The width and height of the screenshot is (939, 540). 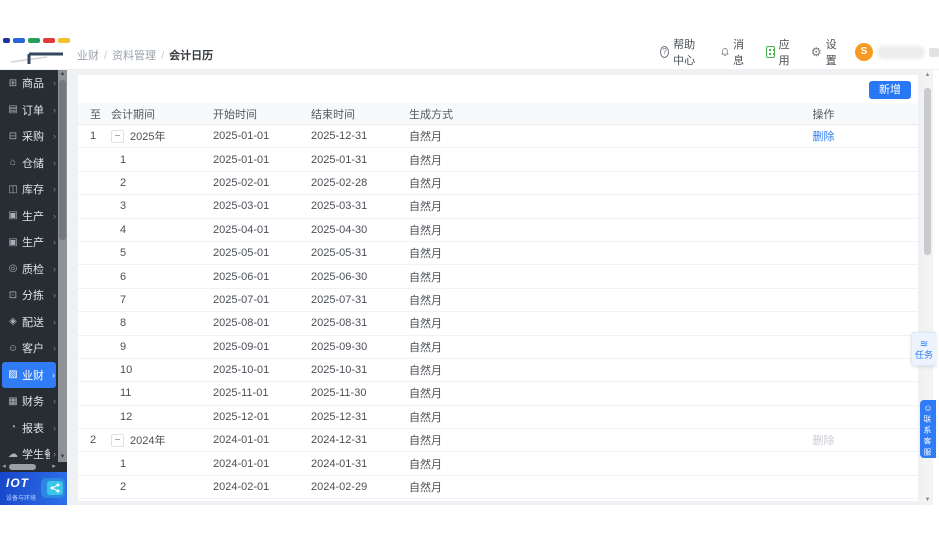 I want to click on cell-period: 8, so click(x=162, y=323).